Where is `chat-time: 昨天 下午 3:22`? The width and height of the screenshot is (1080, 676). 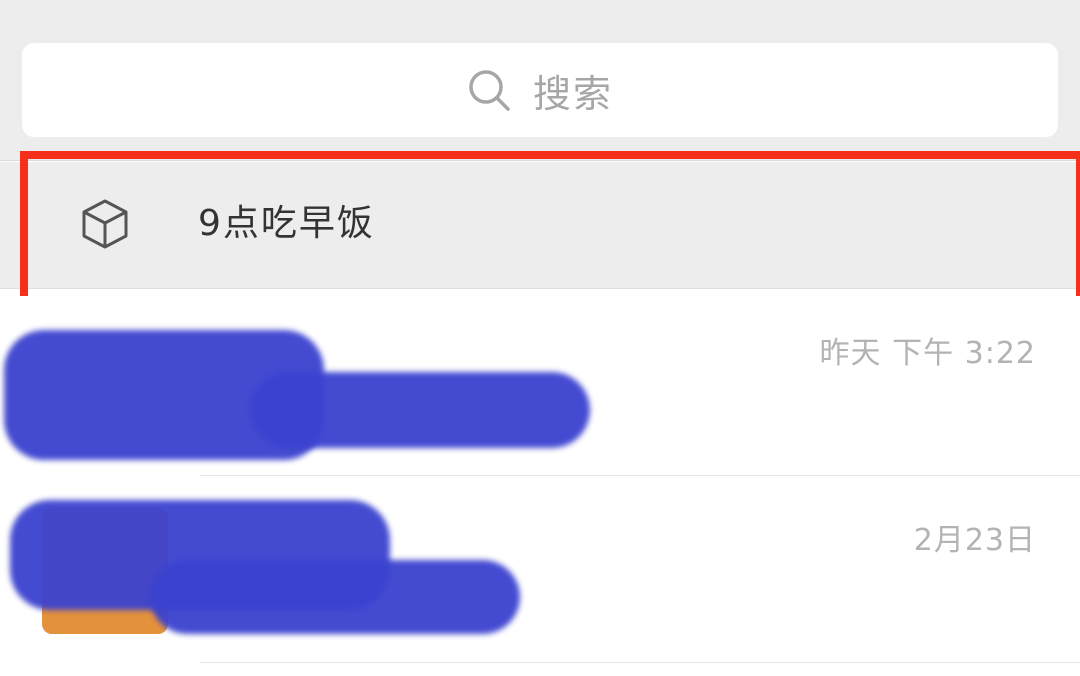
chat-time: 昨天 下午 3:22 is located at coordinates (927, 353).